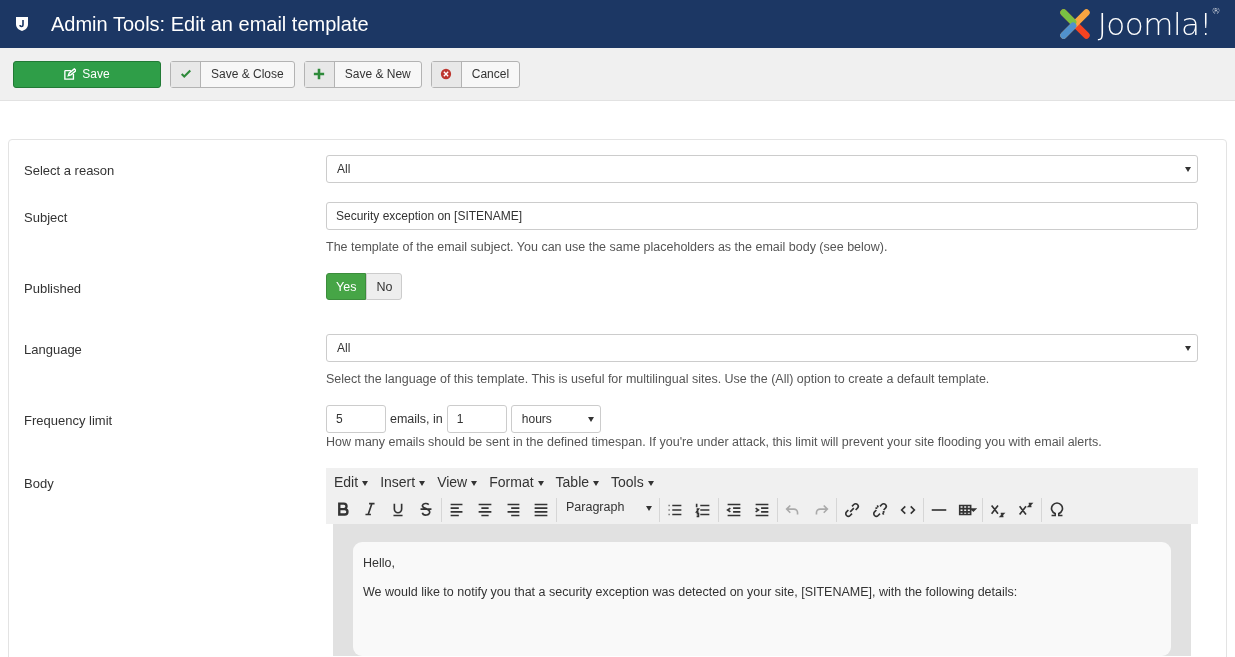 This screenshot has height=657, width=1235. Describe the element at coordinates (762, 348) in the screenshot. I see `language-select: All` at that location.